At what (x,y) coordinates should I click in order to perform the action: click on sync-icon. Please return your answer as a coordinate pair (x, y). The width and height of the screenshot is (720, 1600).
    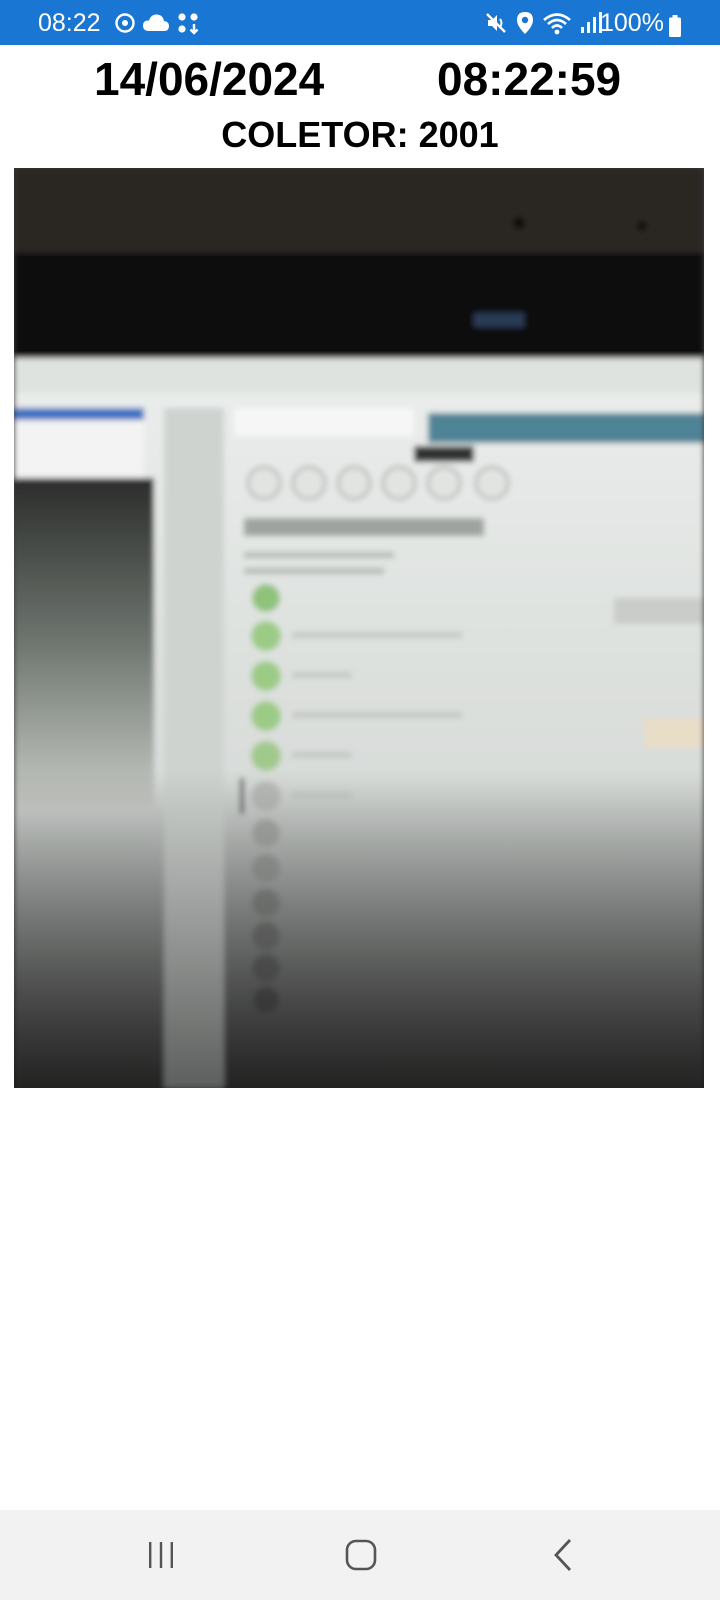
    Looking at the image, I should click on (125, 23).